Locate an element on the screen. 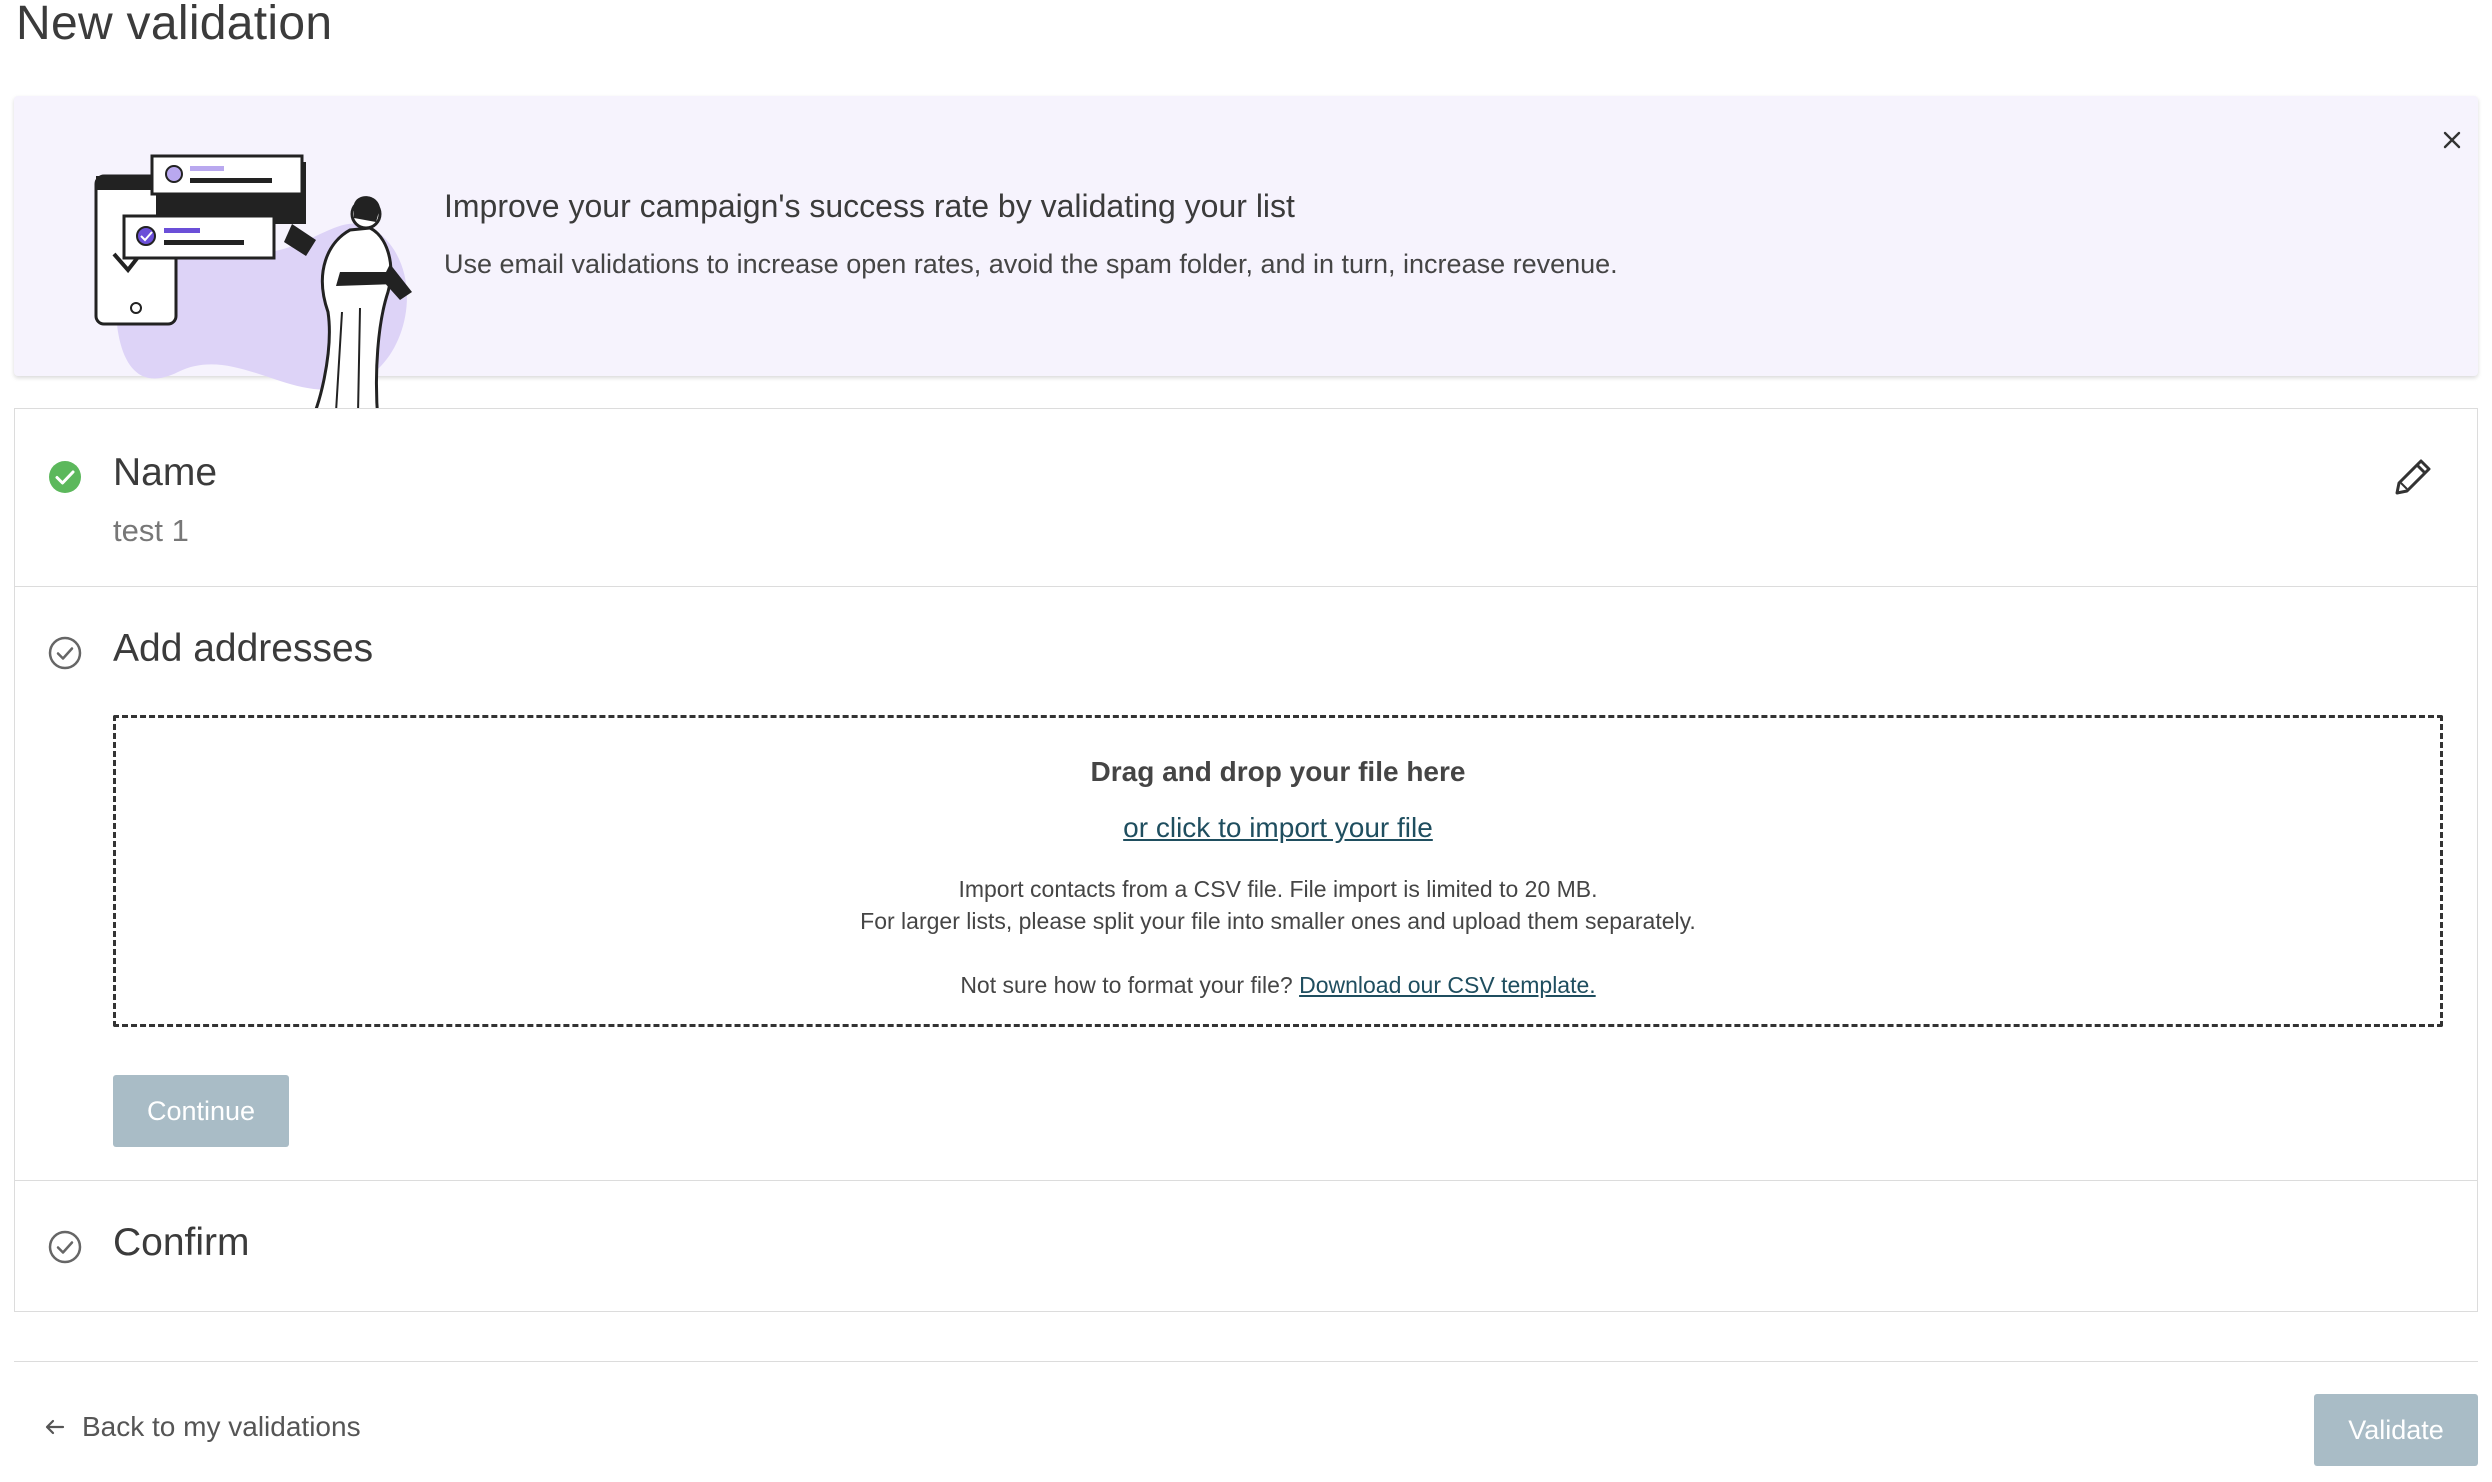 The width and height of the screenshot is (2492, 1482). back-link-label: Back to my validations is located at coordinates (221, 1426).